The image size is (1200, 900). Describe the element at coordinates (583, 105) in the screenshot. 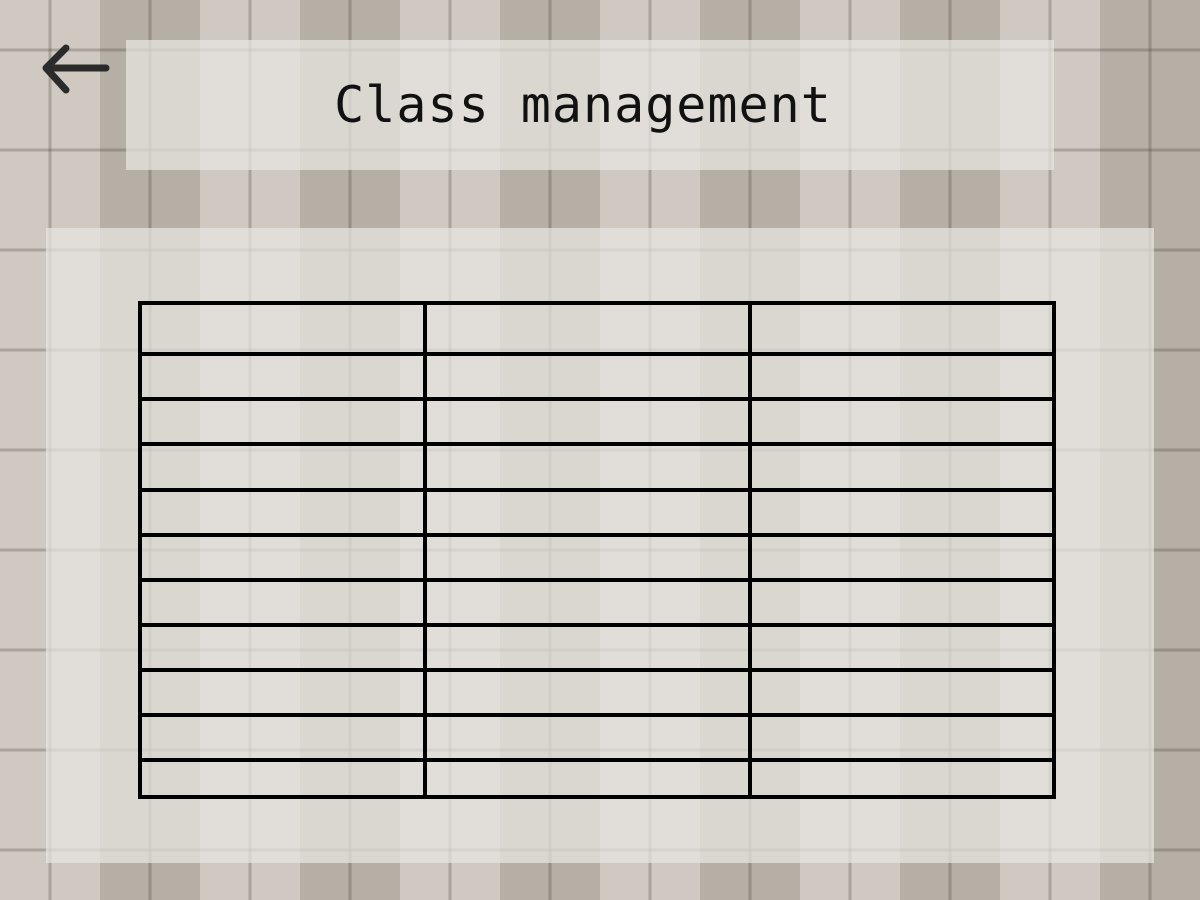

I see `page-title: Class management` at that location.